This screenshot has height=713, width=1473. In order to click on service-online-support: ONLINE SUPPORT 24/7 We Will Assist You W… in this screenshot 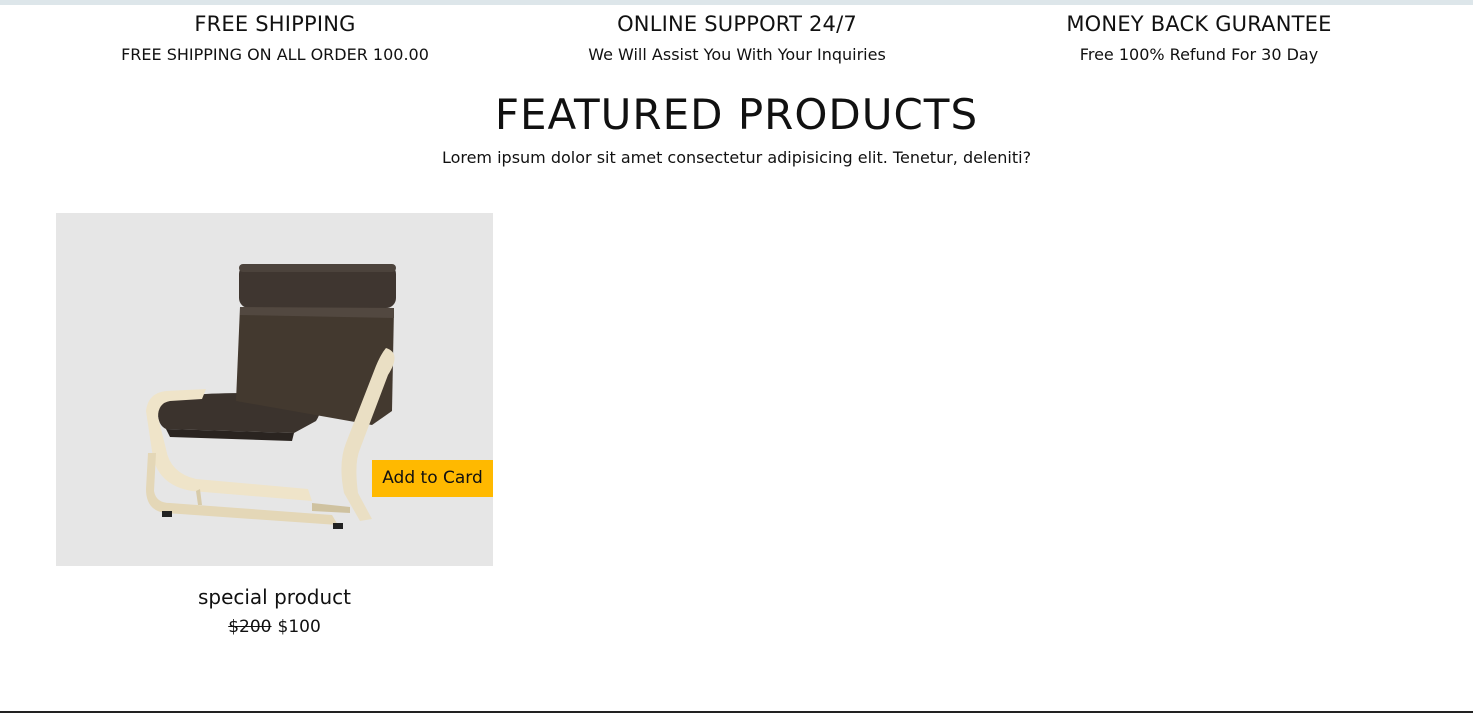, I will do `click(737, 38)`.